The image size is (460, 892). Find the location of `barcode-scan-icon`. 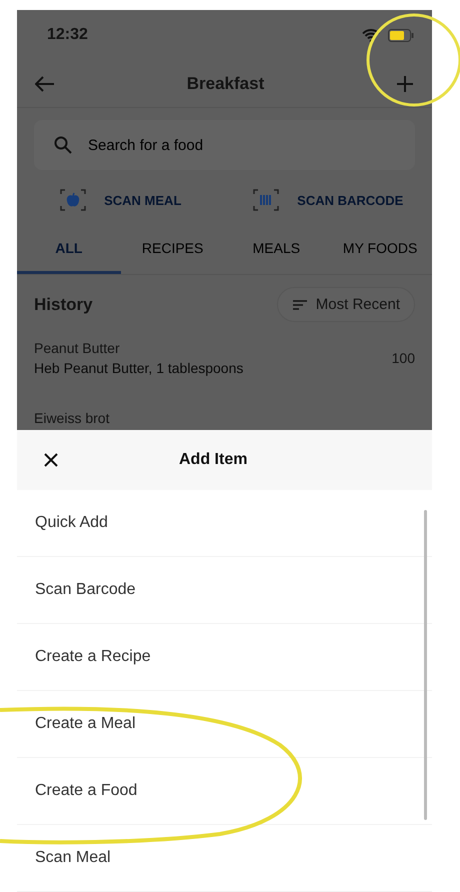

barcode-scan-icon is located at coordinates (266, 200).